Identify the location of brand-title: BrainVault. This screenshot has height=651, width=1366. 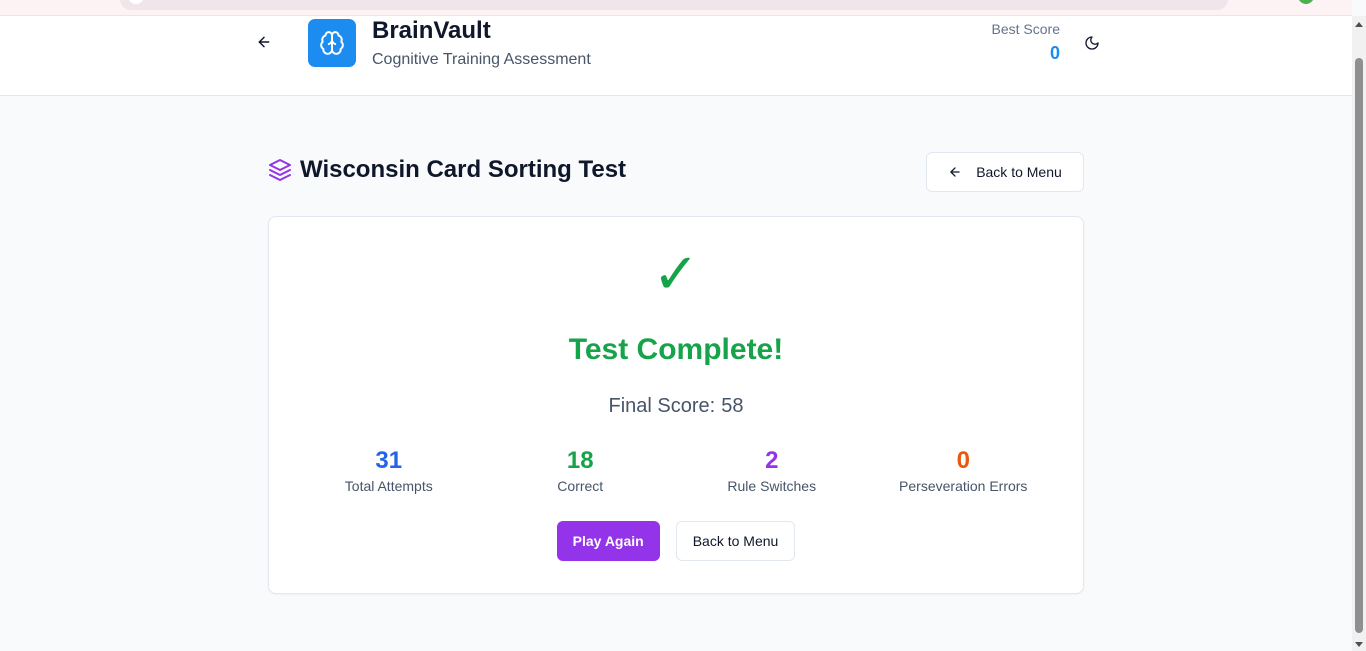
(431, 30).